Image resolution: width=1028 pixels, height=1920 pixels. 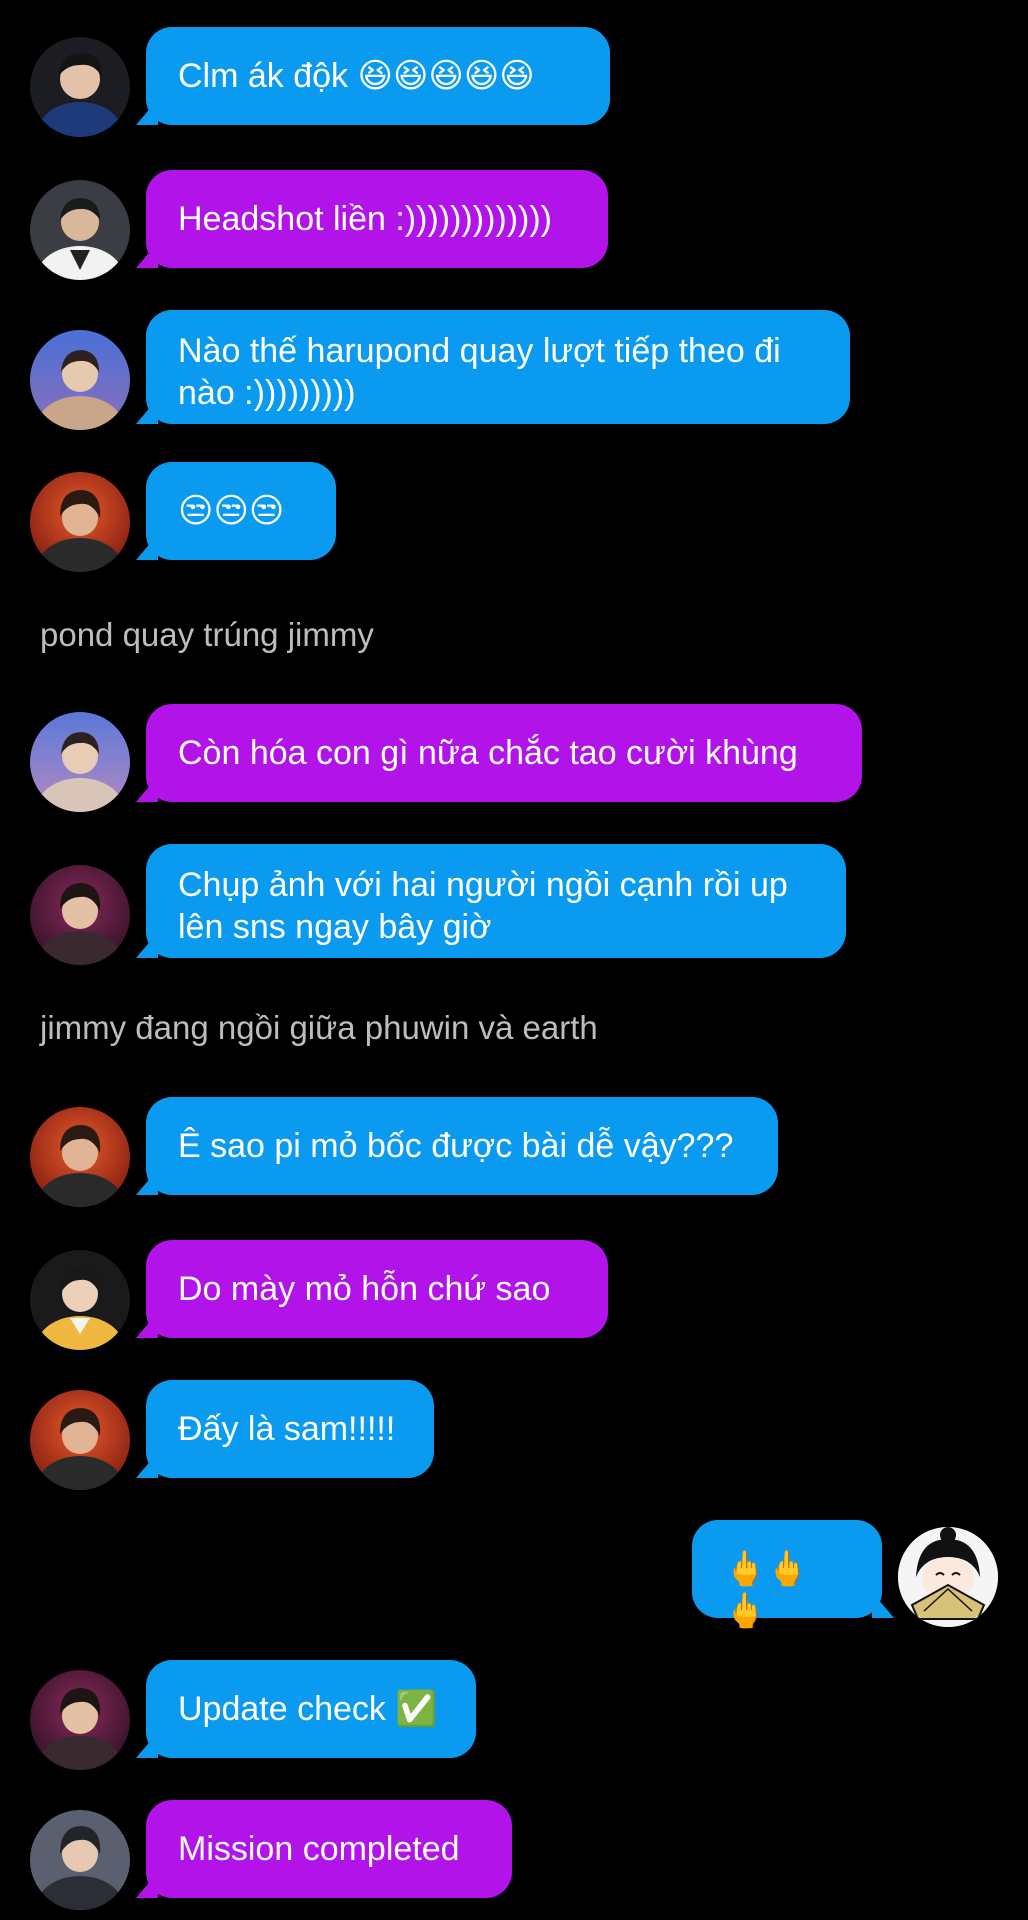 I want to click on message-text: Còn hóa con gì nữa chắc tao cười khùng, so click(x=488, y=753).